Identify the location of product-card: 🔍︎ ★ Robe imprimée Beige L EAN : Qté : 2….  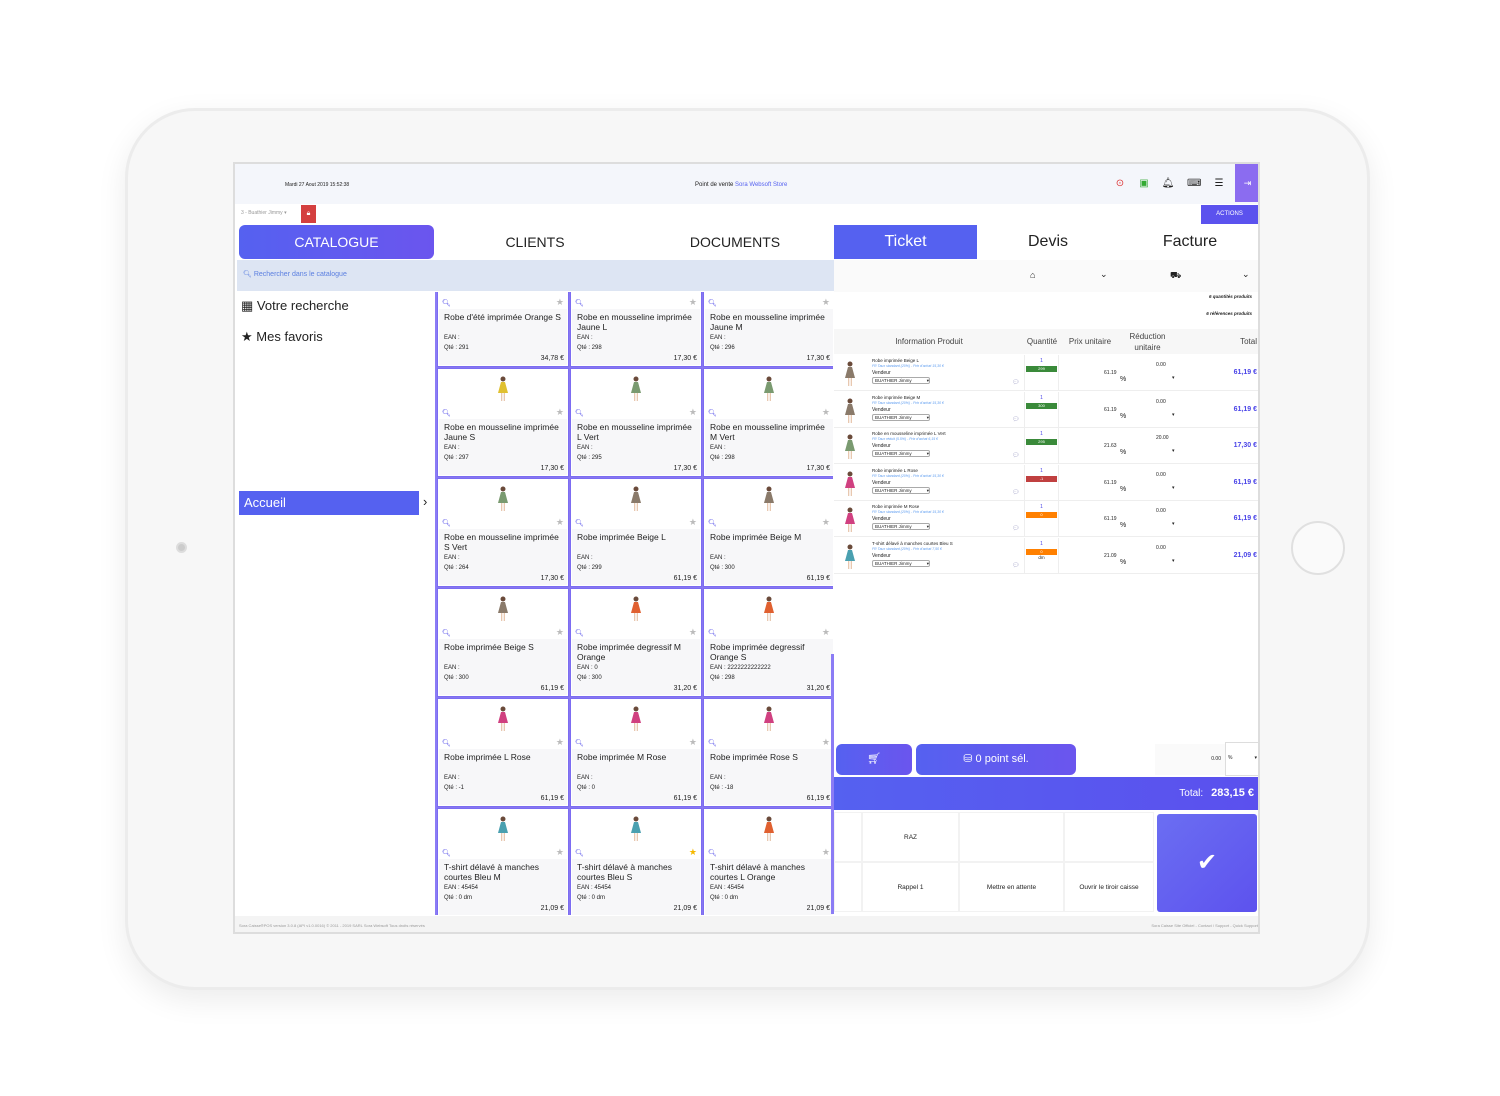
(636, 532).